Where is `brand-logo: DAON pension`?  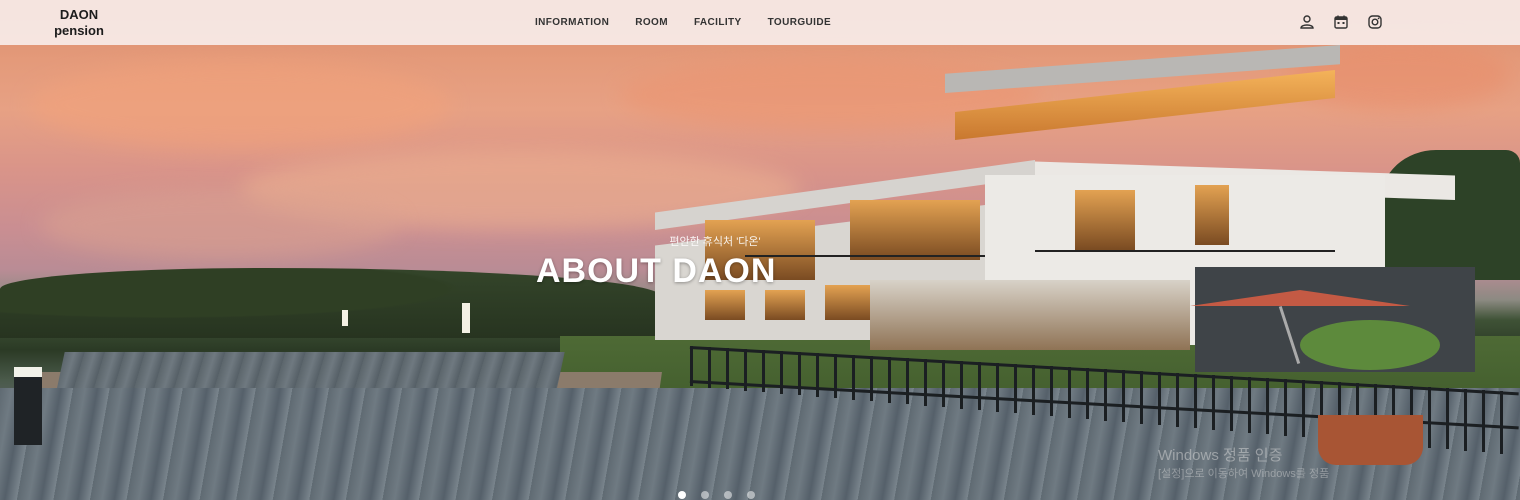 brand-logo: DAON pension is located at coordinates (79, 23).